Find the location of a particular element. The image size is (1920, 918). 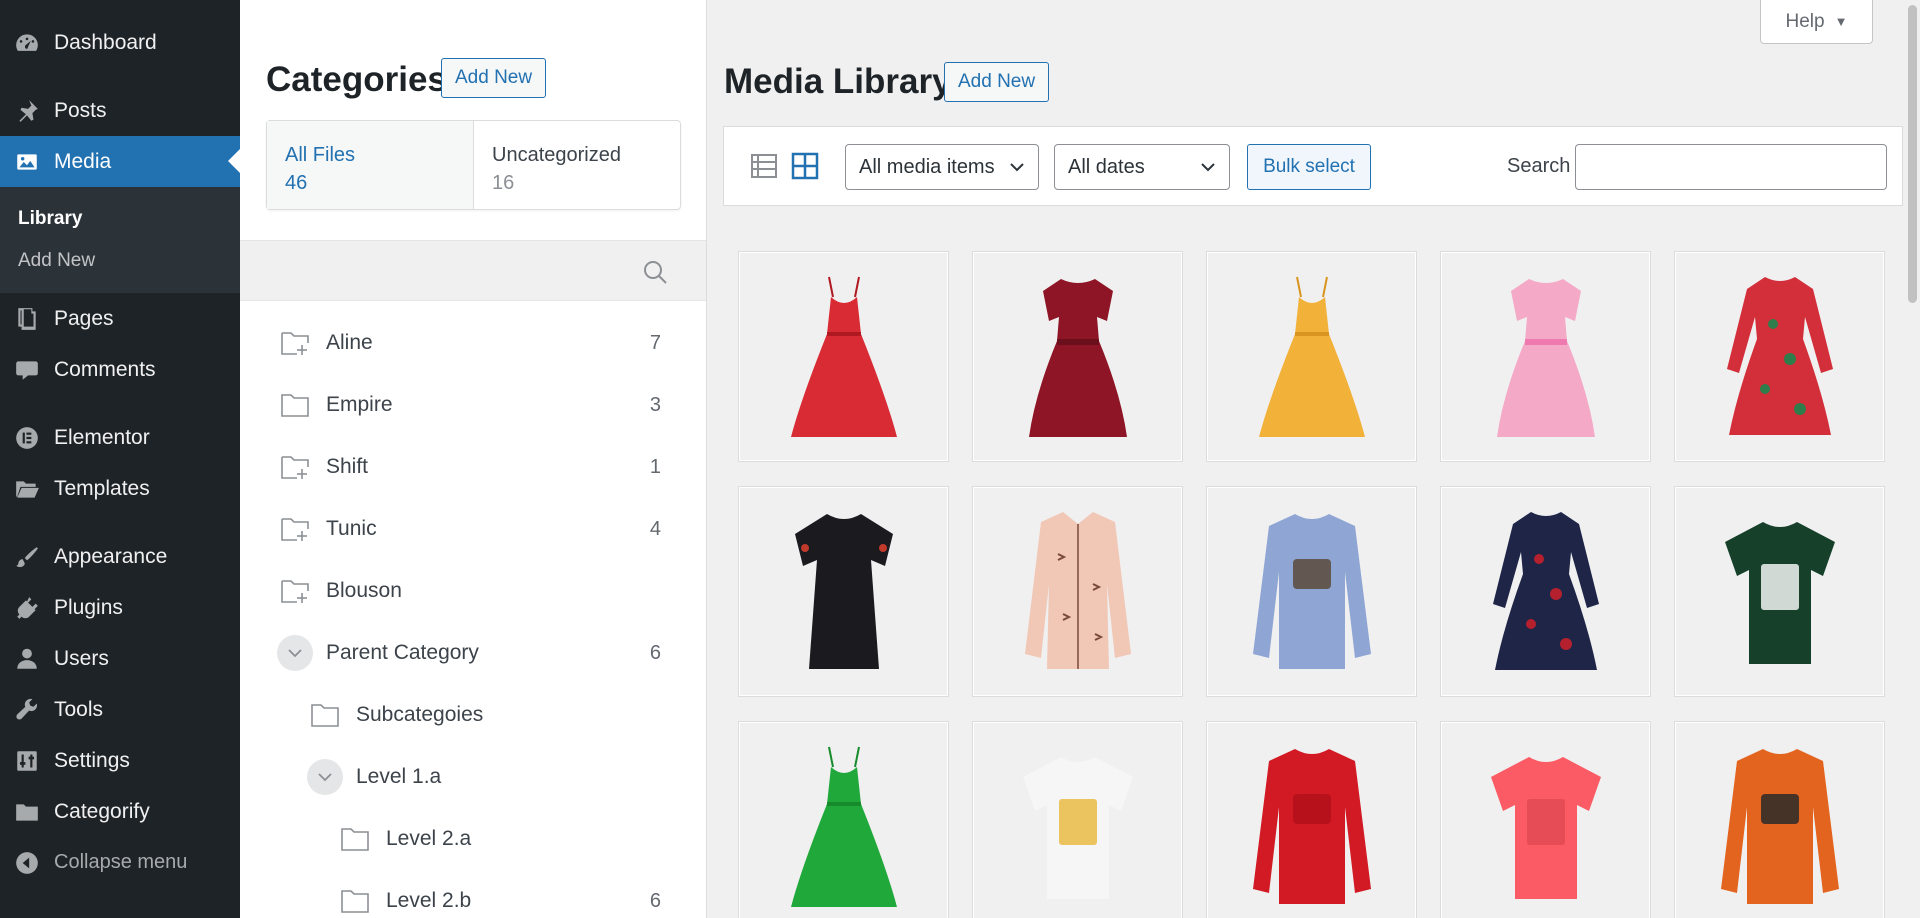

sidebar-item-tools: Tools is located at coordinates (120, 709).